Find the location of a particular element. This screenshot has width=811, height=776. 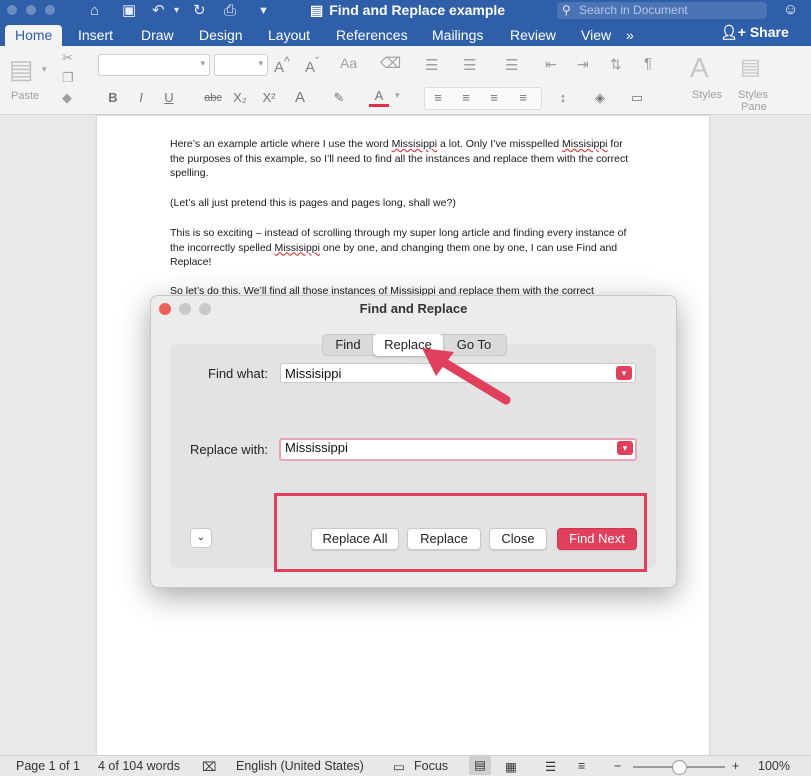

zoom-window-icon is located at coordinates (205, 309).